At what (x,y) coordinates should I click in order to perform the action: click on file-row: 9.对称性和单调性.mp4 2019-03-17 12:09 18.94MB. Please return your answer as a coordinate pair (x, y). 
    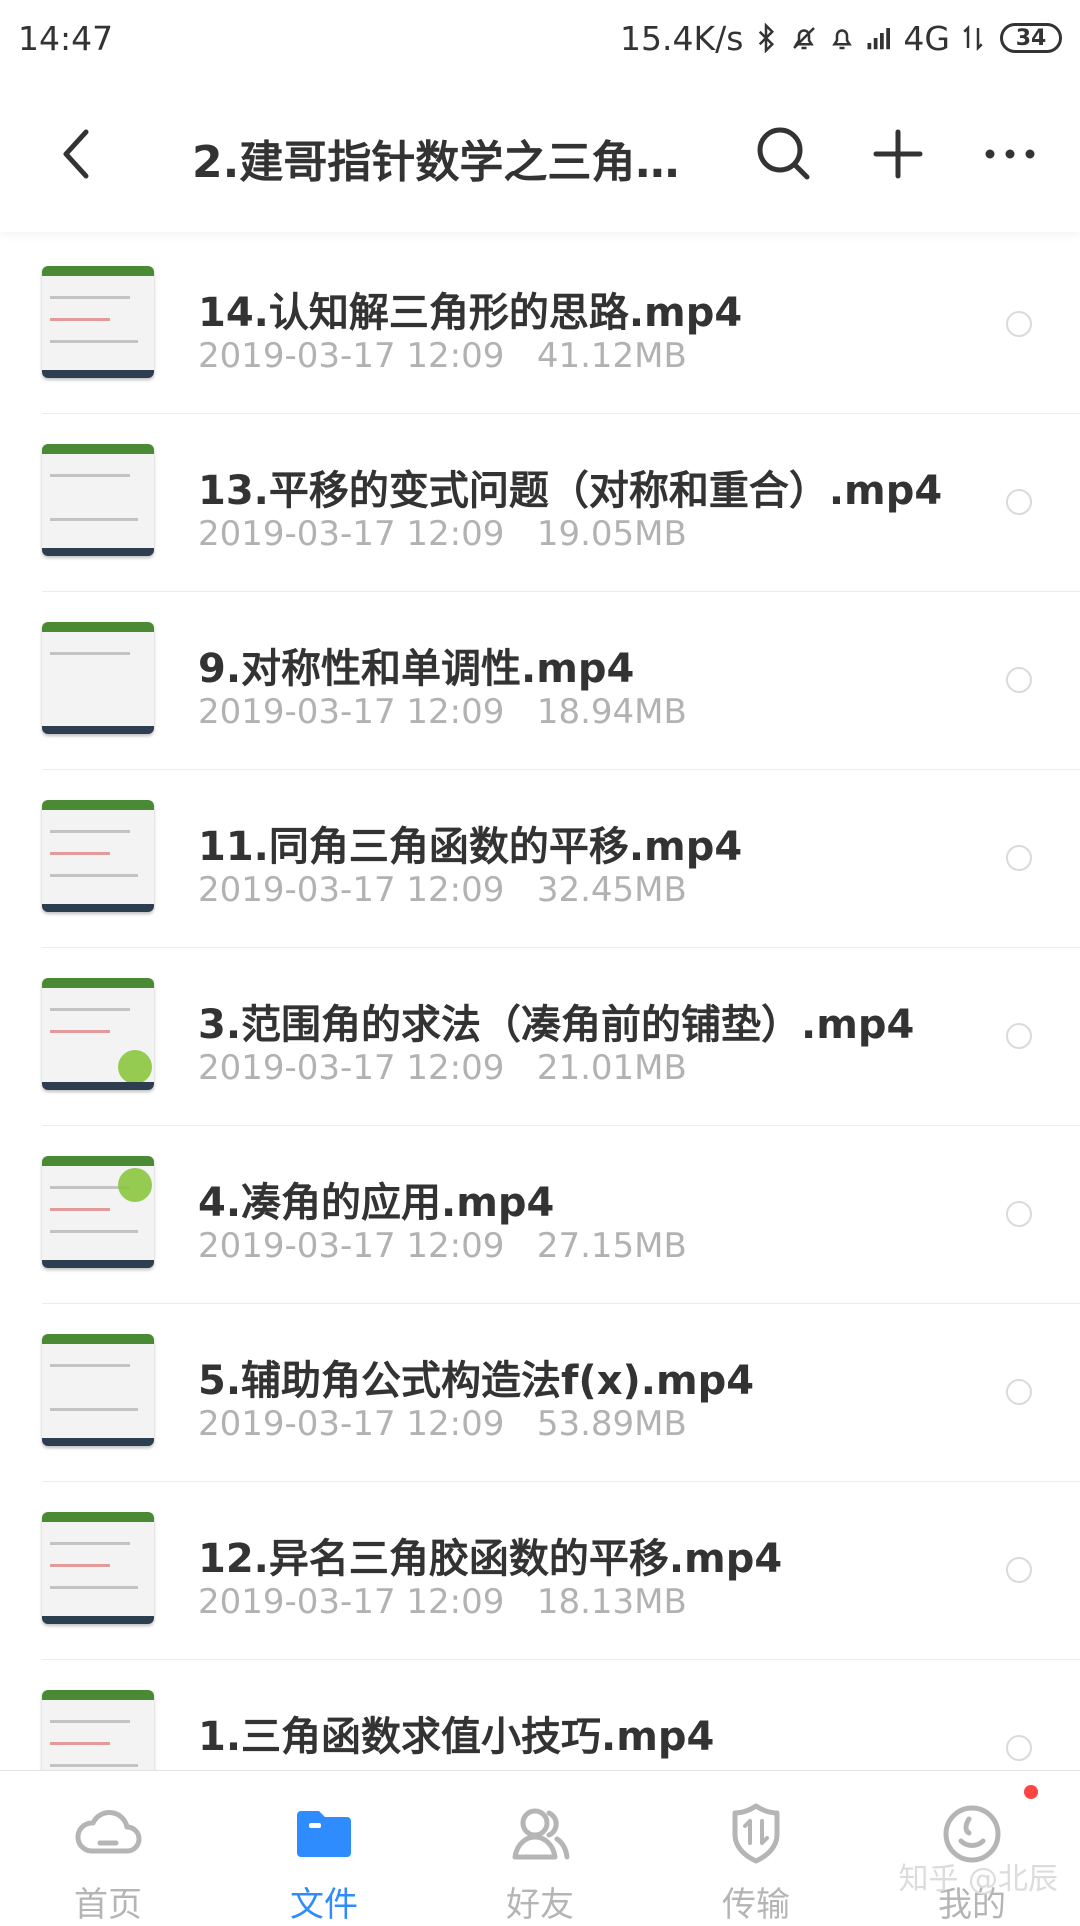
    Looking at the image, I should click on (540, 681).